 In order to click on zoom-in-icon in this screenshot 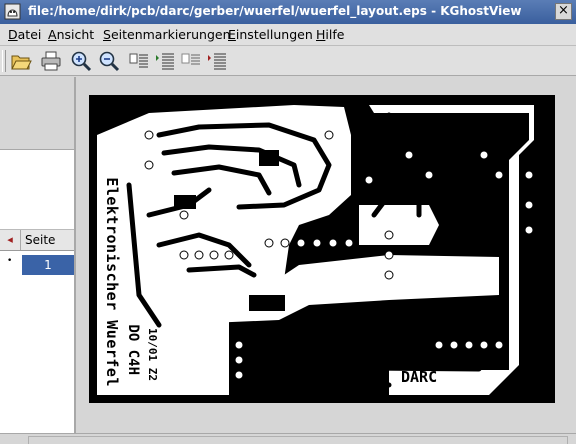, I will do `click(81, 61)`.